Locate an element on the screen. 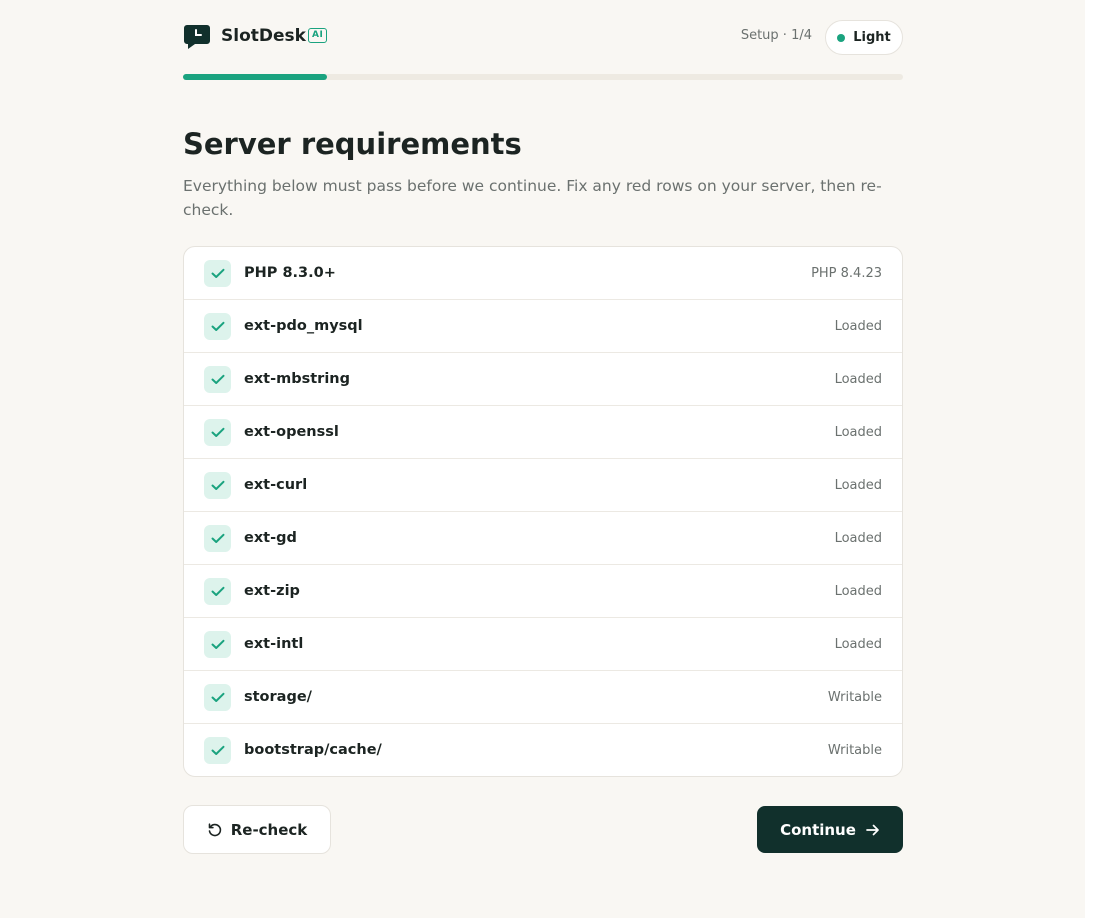 This screenshot has width=1100, height=918. theme-toggle-button: Light is located at coordinates (864, 37).